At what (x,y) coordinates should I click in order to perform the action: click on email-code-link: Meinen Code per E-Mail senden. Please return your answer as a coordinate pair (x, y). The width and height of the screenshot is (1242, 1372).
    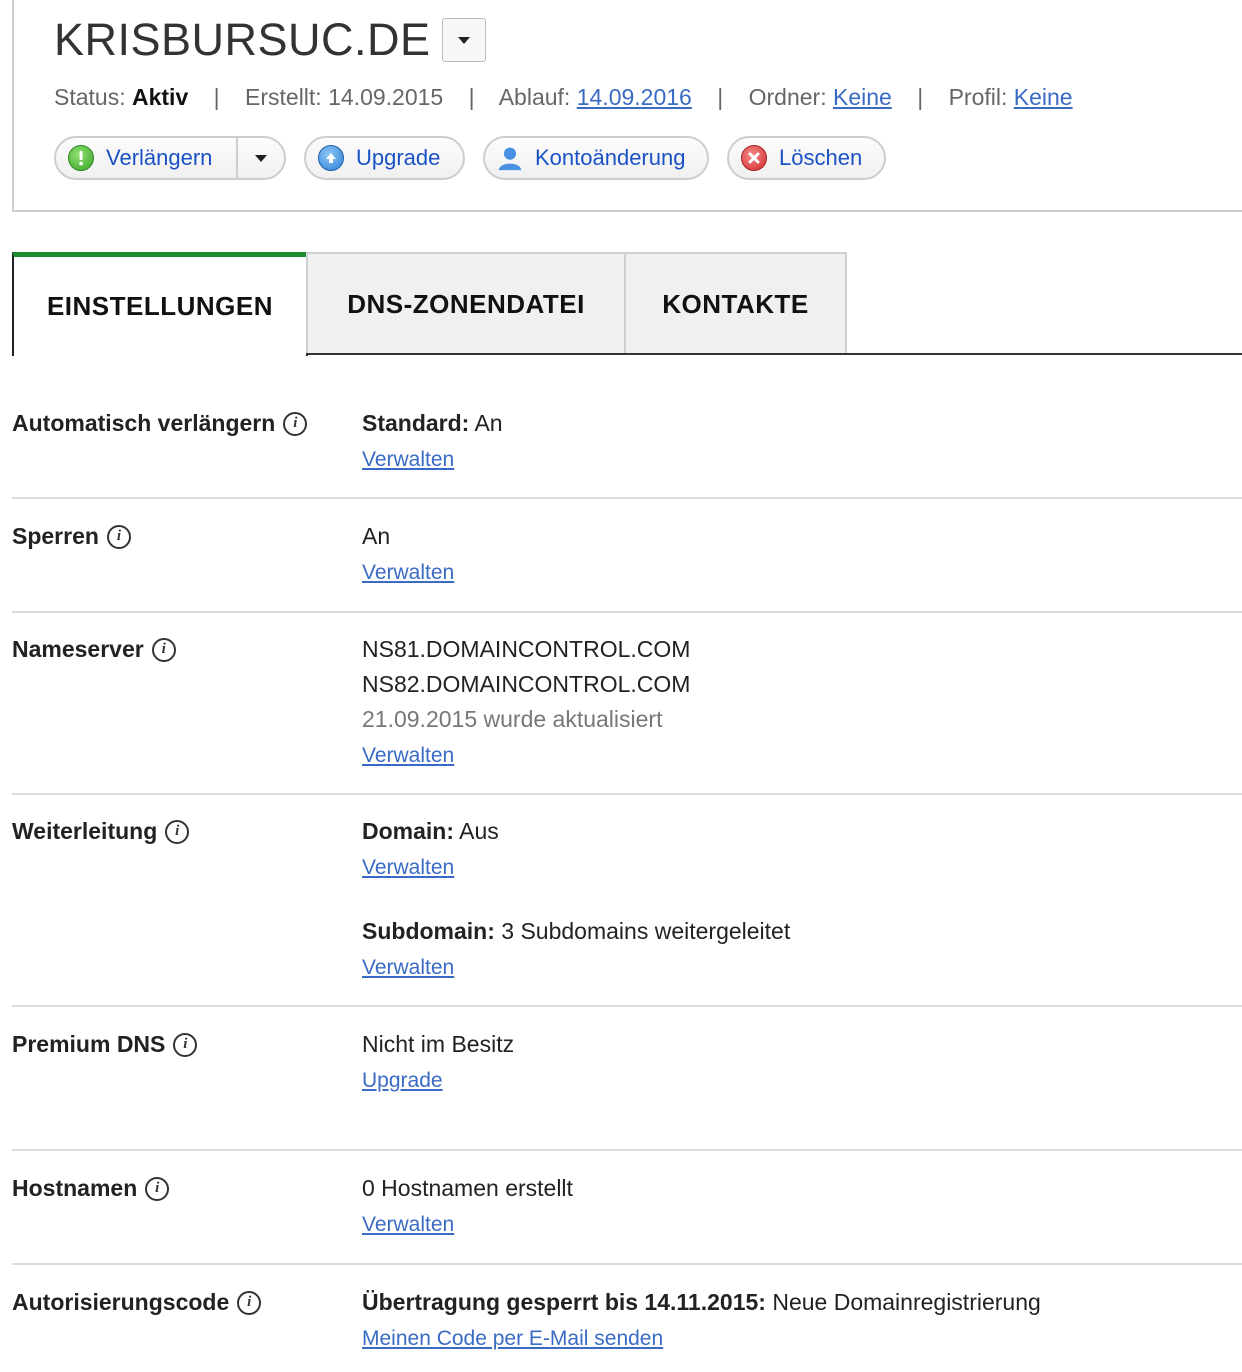
    Looking at the image, I should click on (512, 1338).